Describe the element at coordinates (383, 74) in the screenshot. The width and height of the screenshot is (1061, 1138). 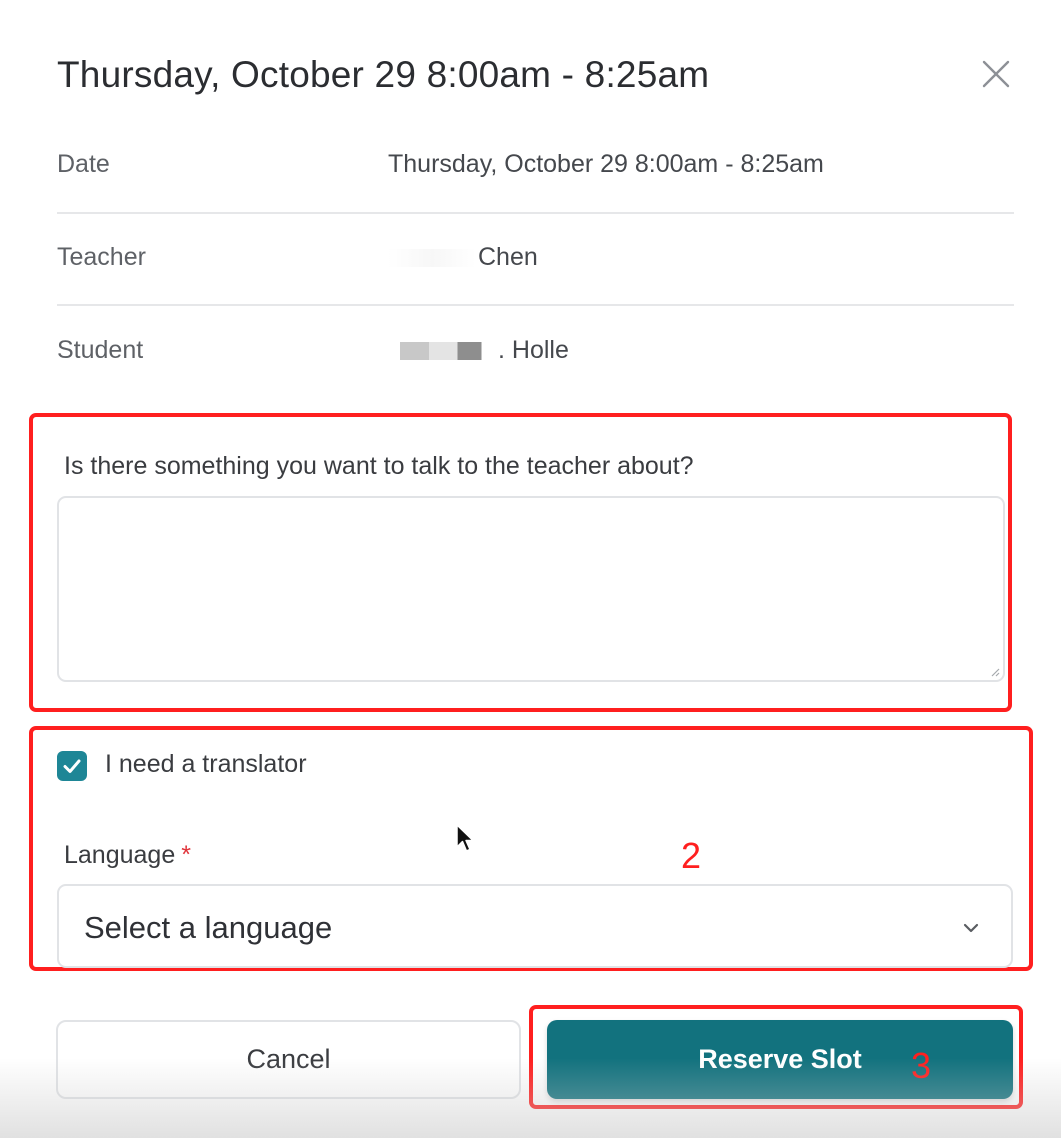
I see `modal-title: Thursday, October 29 8:00am - 8:25am` at that location.